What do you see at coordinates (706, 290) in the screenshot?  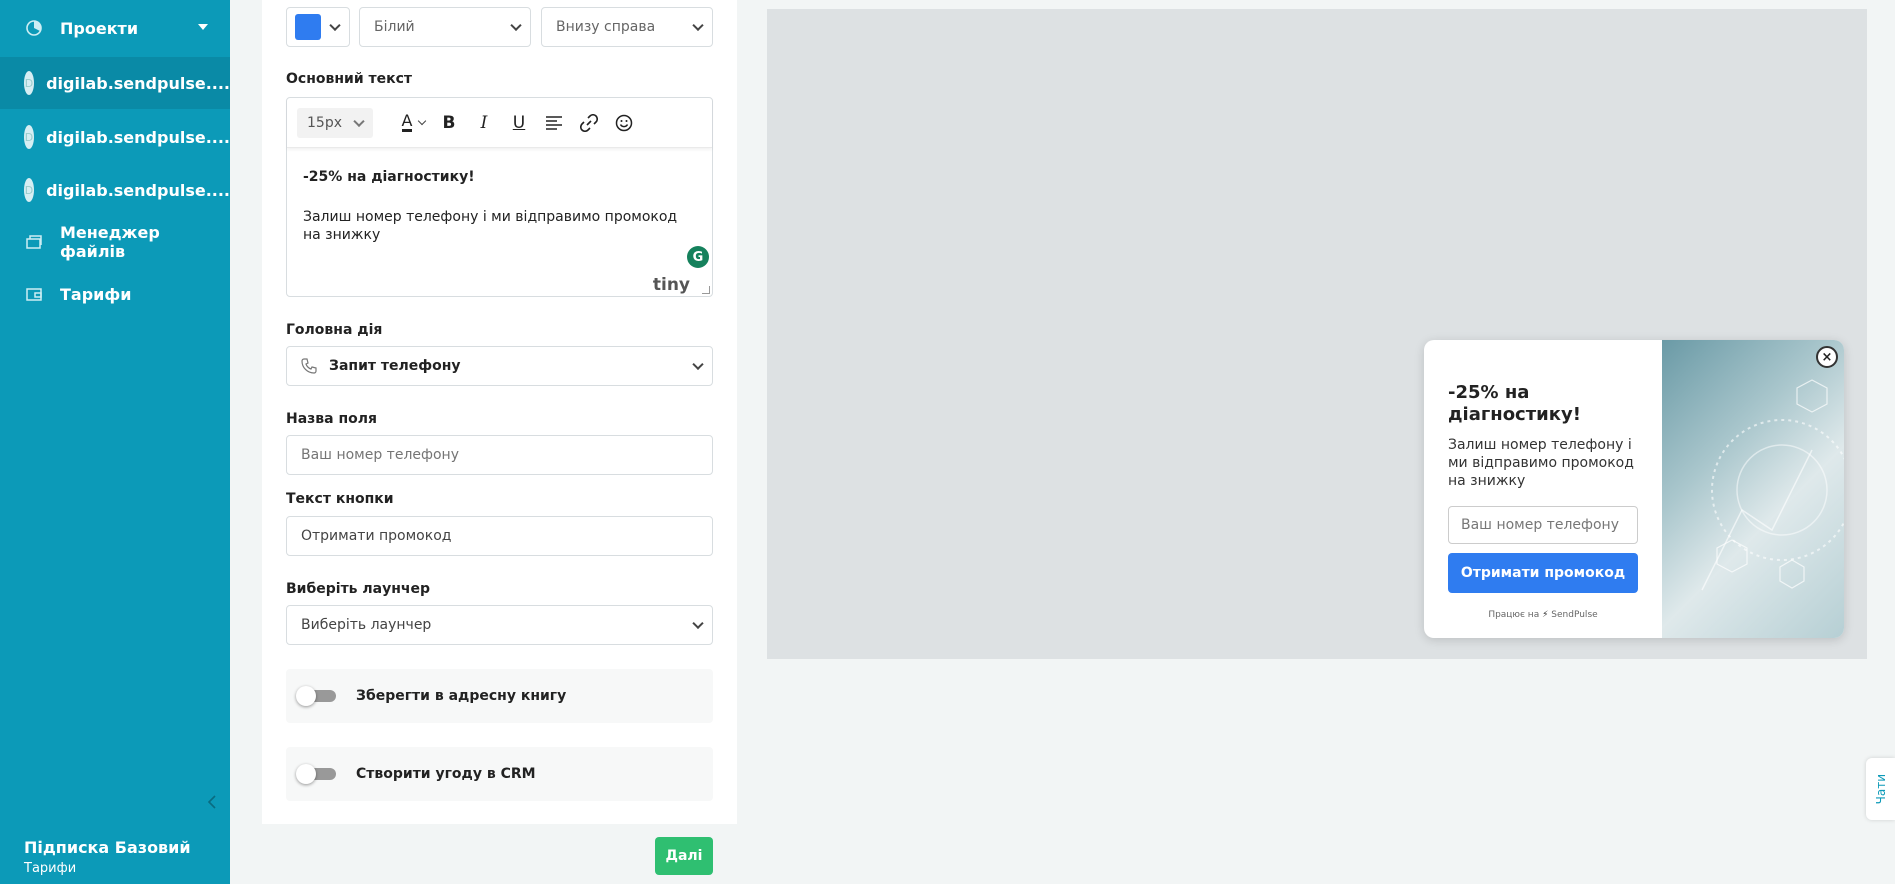 I see `resize-handle-icon` at bounding box center [706, 290].